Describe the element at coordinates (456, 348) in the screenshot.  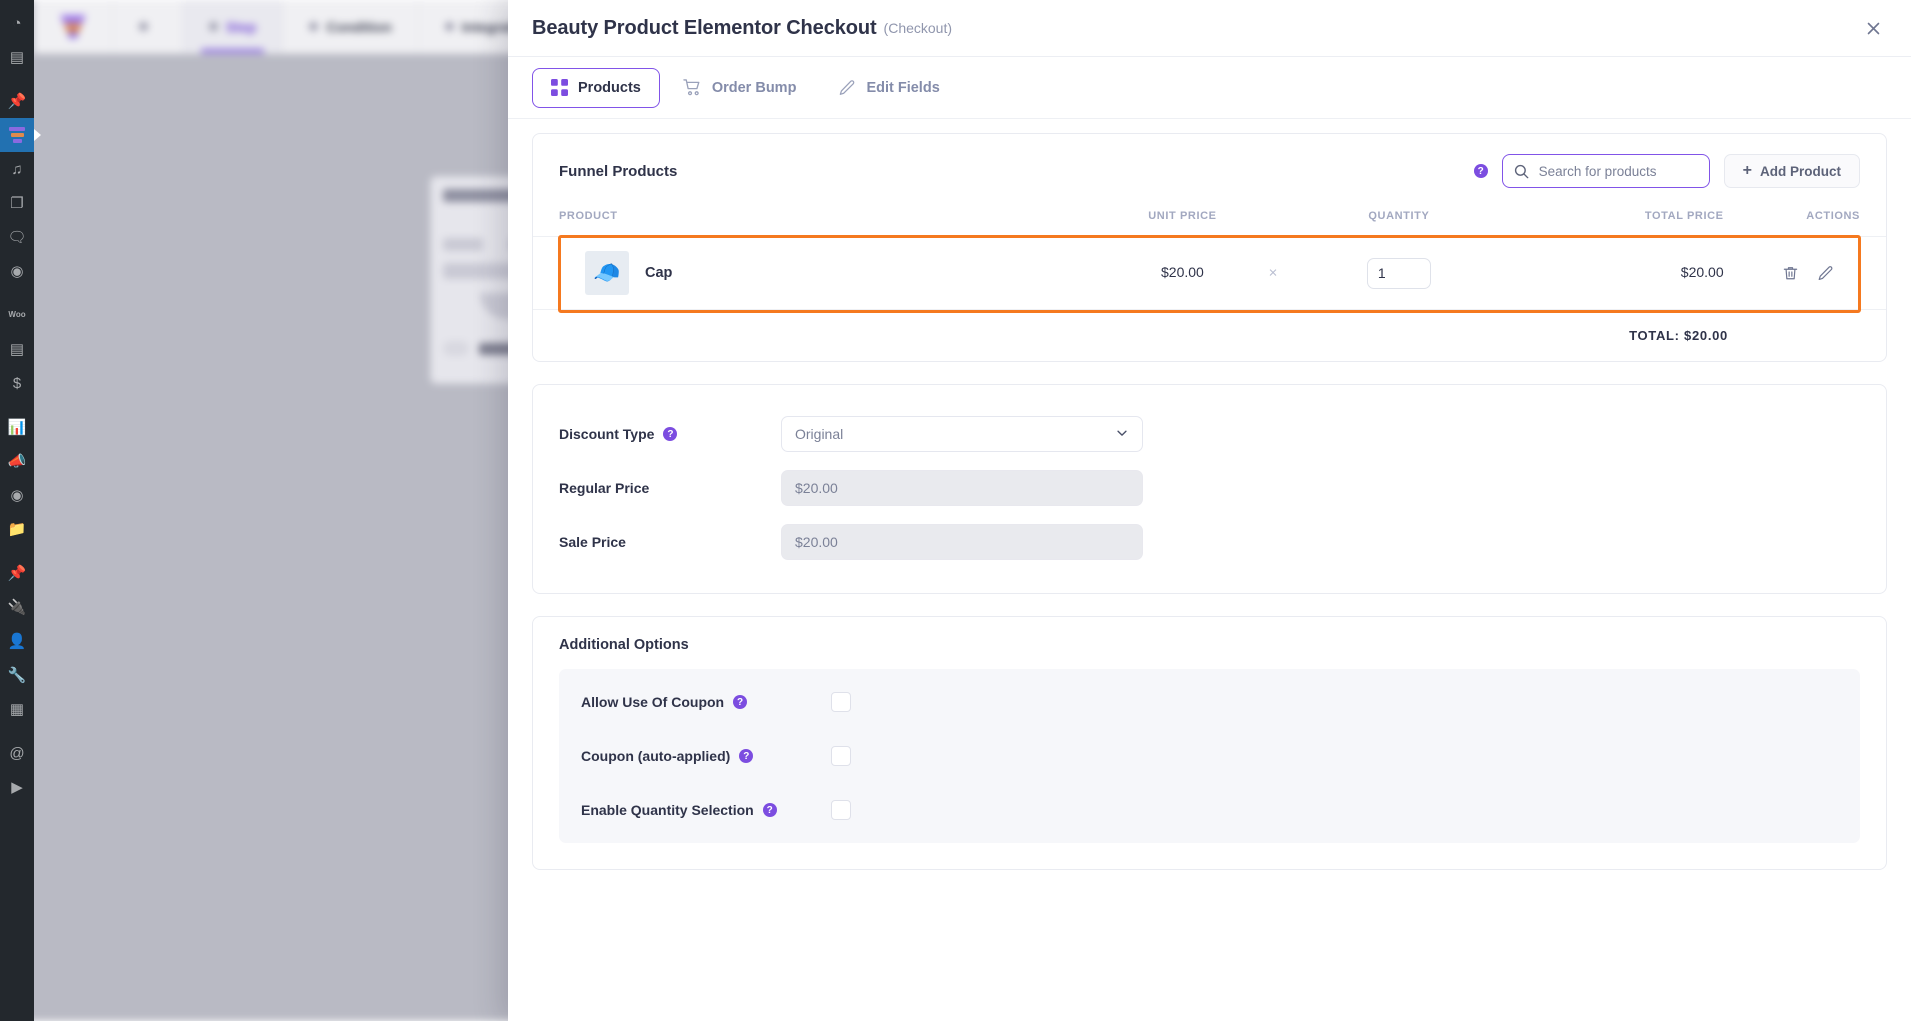
I see `background-card-toggle` at that location.